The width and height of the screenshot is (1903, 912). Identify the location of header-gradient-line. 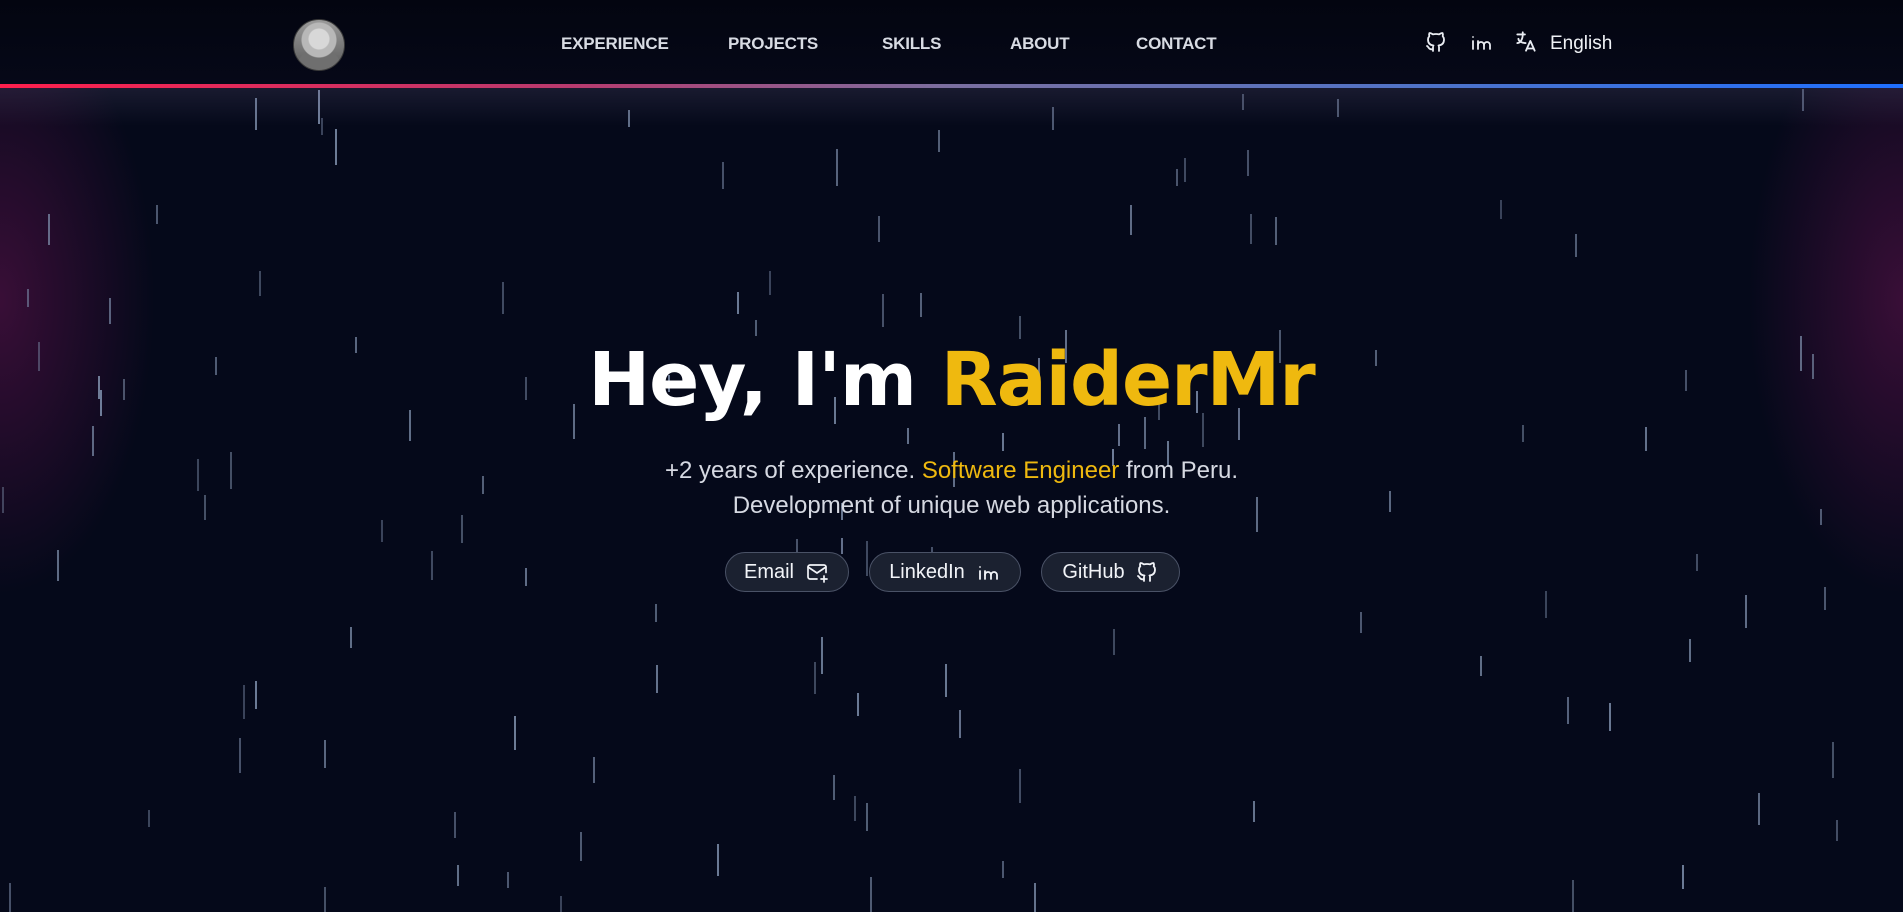
(951, 86).